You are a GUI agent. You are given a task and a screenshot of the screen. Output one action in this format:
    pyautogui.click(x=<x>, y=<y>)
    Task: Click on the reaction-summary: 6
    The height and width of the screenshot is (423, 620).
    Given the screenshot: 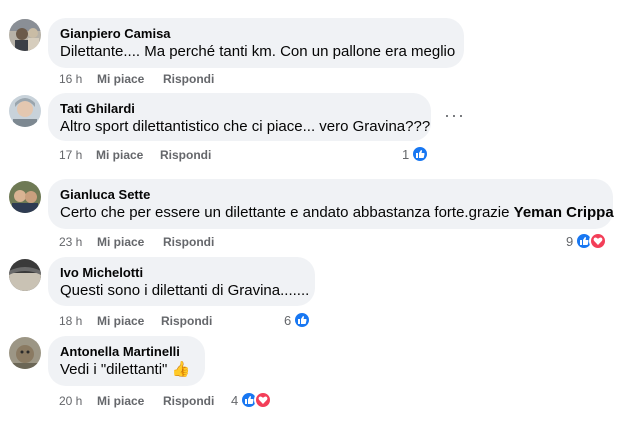 What is the action you would take?
    pyautogui.click(x=298, y=320)
    